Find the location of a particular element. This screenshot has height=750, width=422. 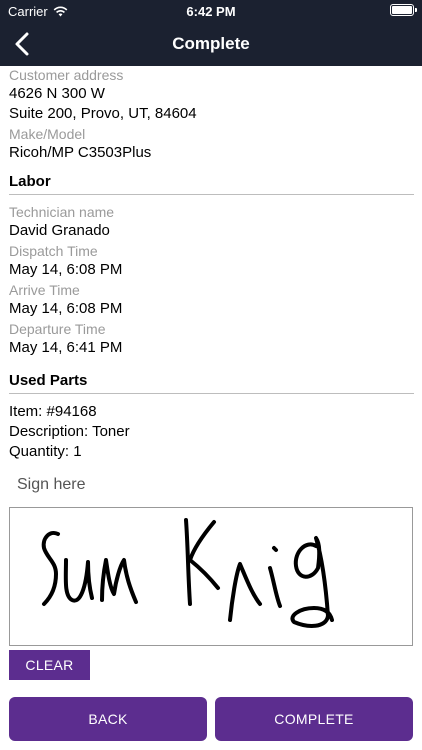

arrive-time-value: May 14, 6:08 PM is located at coordinates (66, 308).